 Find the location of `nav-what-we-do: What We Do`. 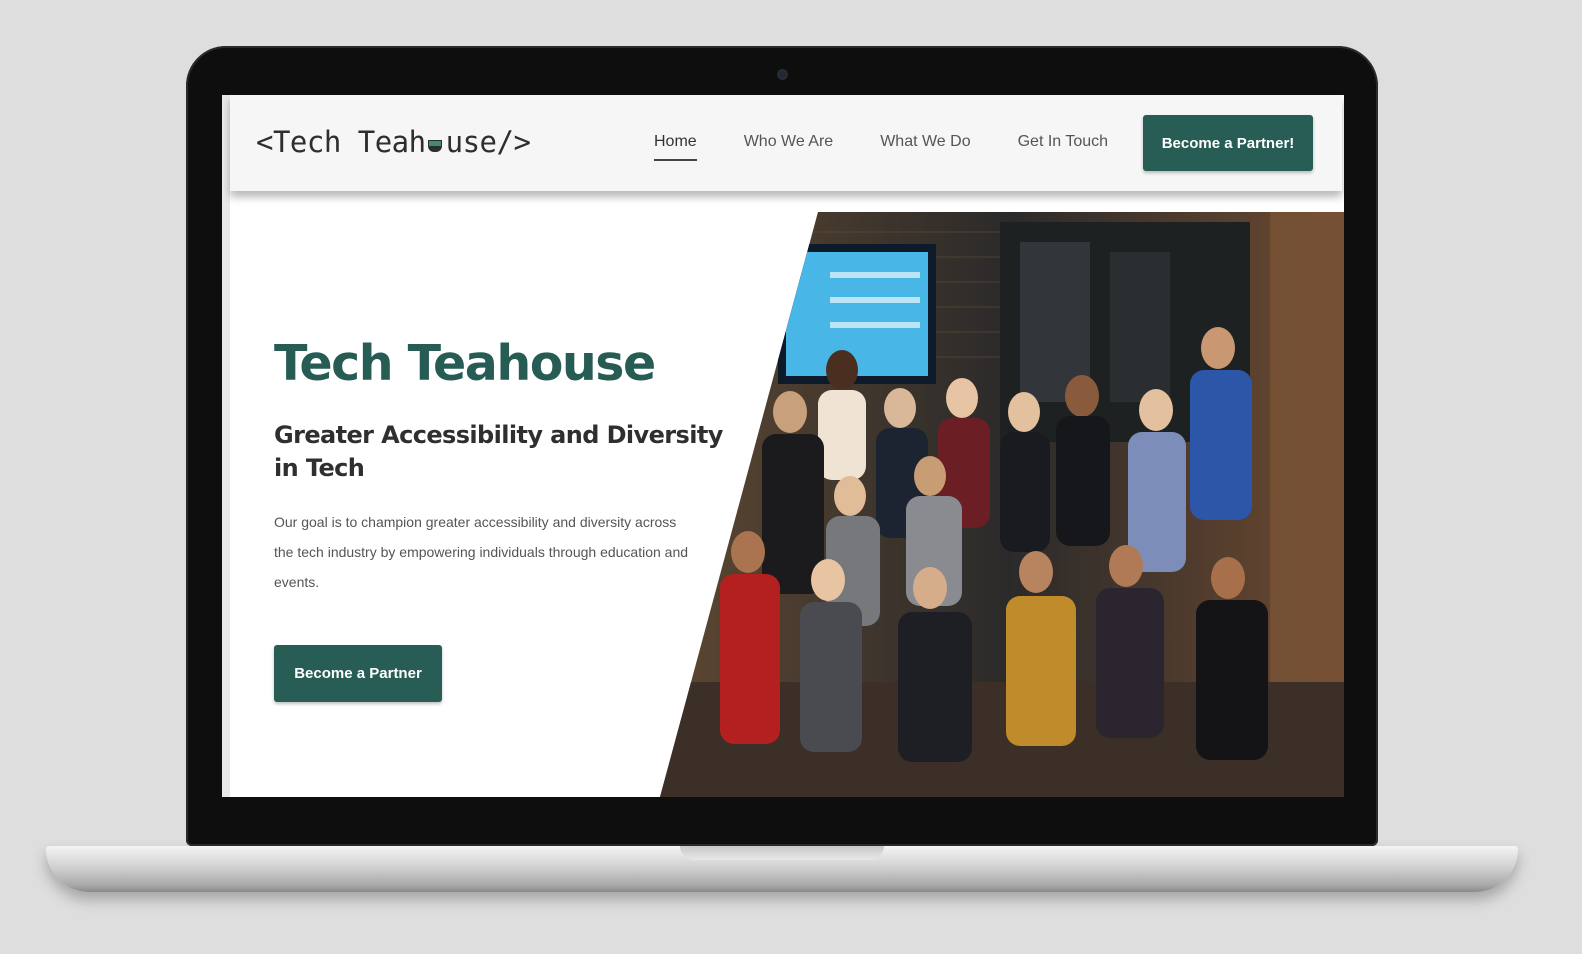

nav-what-we-do: What We Do is located at coordinates (925, 145).